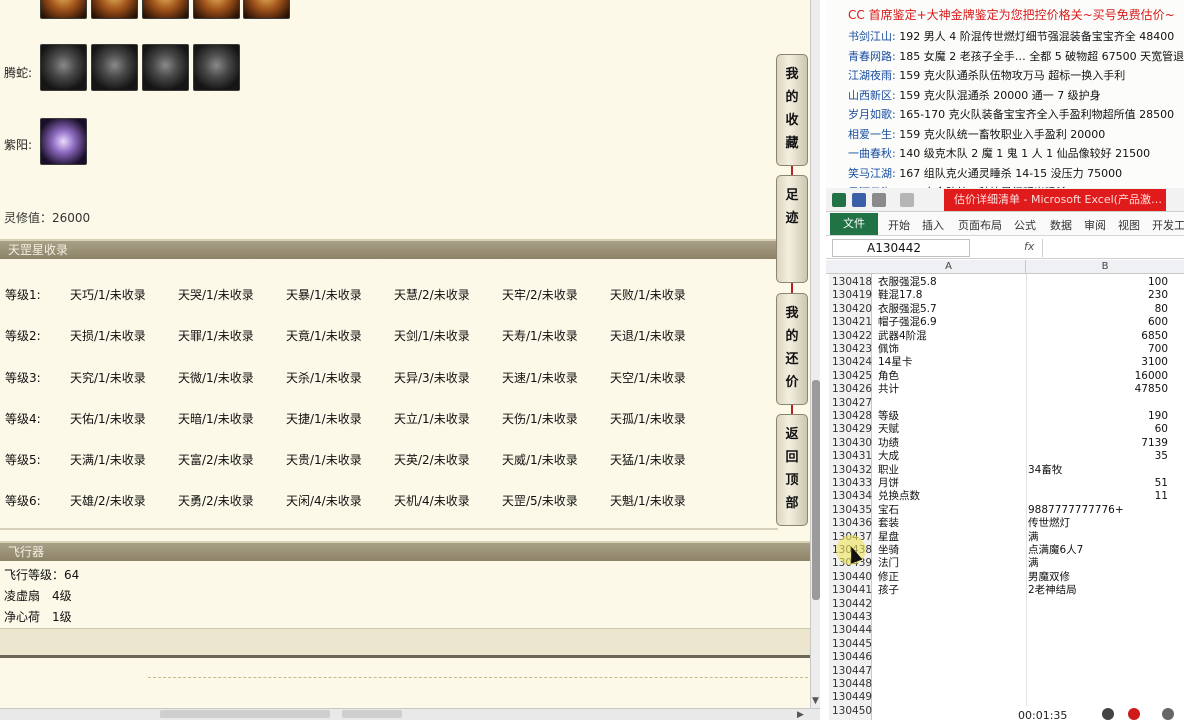  I want to click on row-number: 130420, so click(852, 309).